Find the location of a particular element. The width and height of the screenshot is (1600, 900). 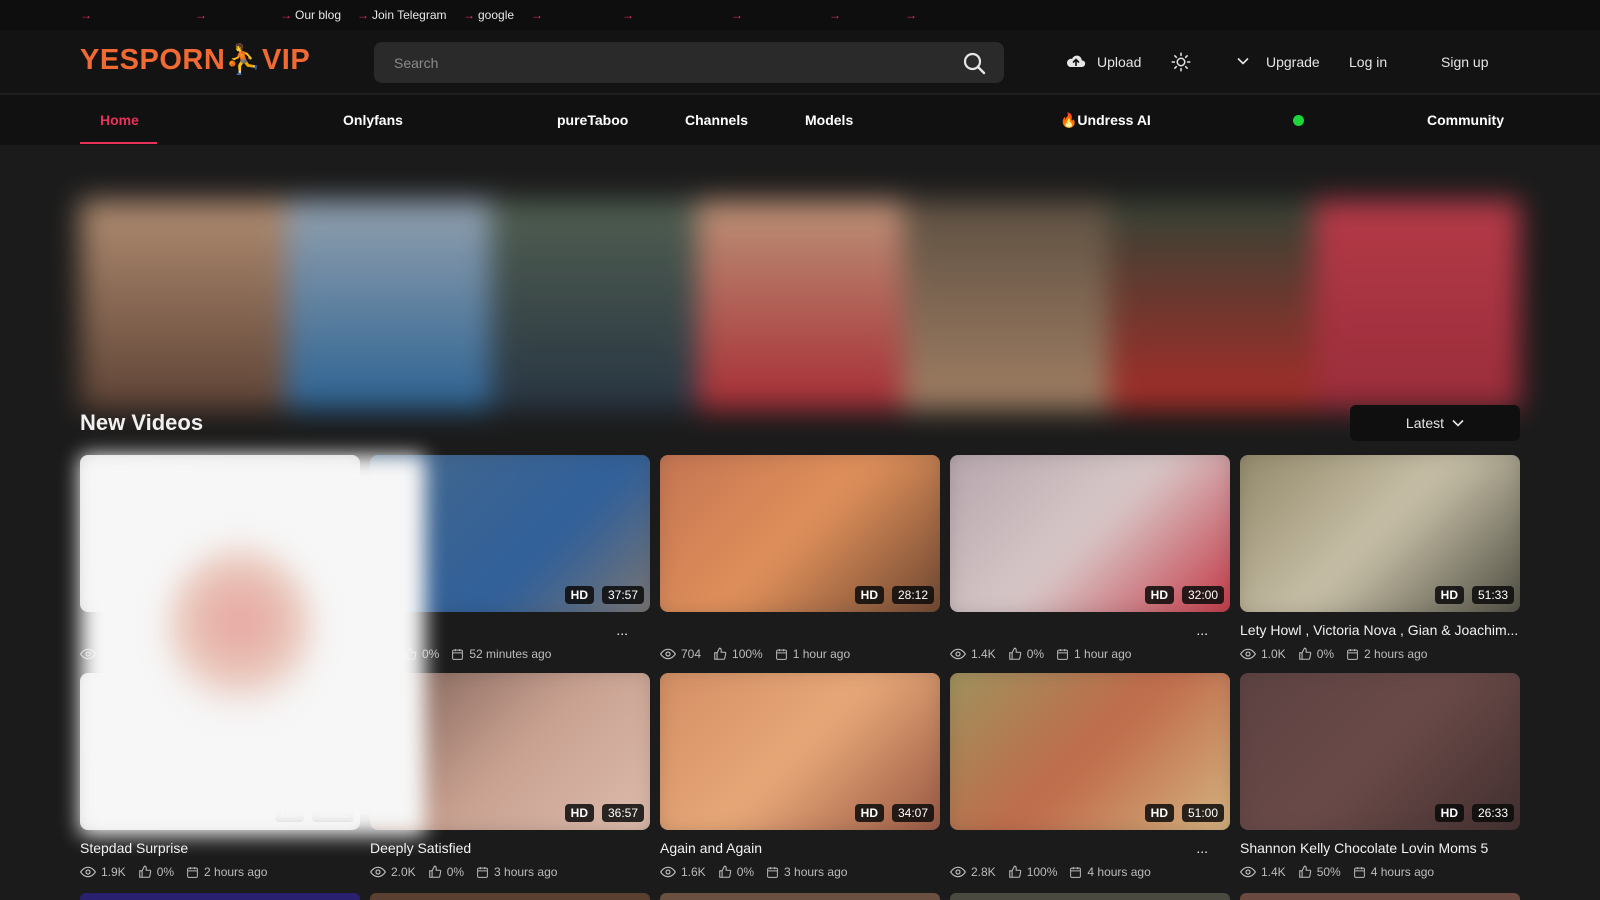

video-meta: 1.6K 0% 3 hours ago is located at coordinates (800, 872).